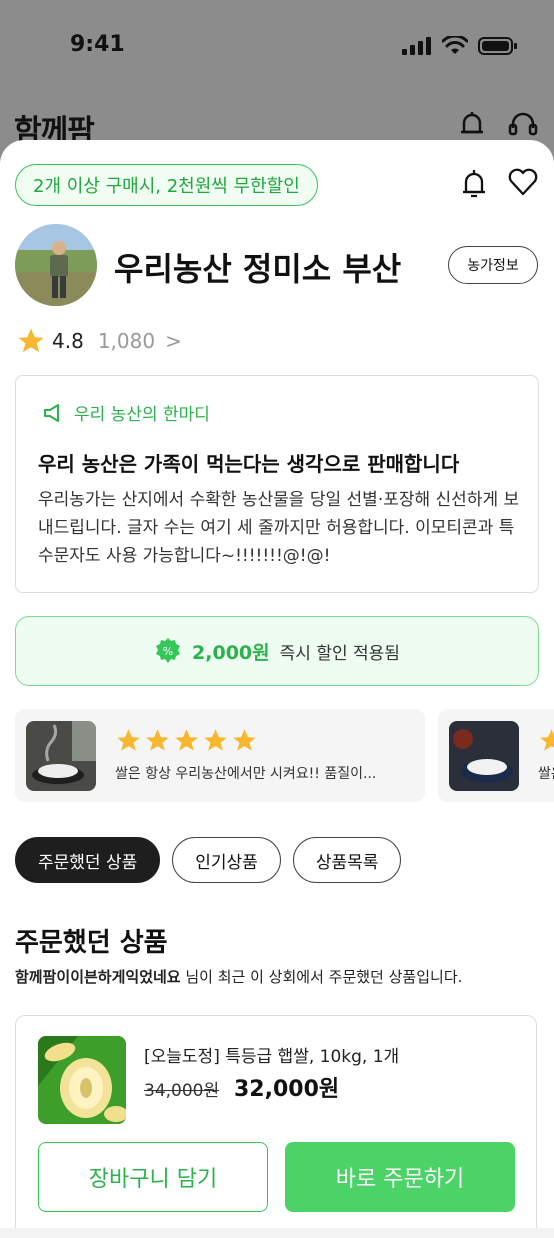  I want to click on notice-title: 우리 농산은 가족이 먹는다는 생각으로 판매합니다, so click(249, 464).